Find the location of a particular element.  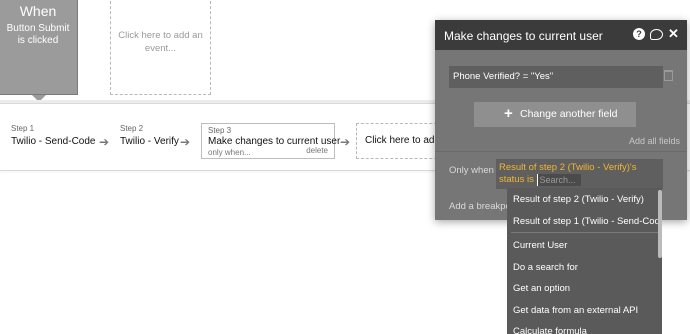

trash-icon is located at coordinates (668, 75).